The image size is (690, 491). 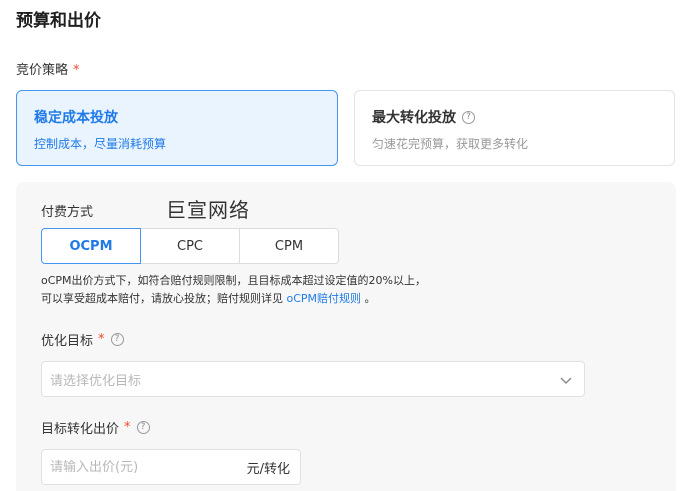 I want to click on billing-option-ocpm: OCPM, so click(x=91, y=246).